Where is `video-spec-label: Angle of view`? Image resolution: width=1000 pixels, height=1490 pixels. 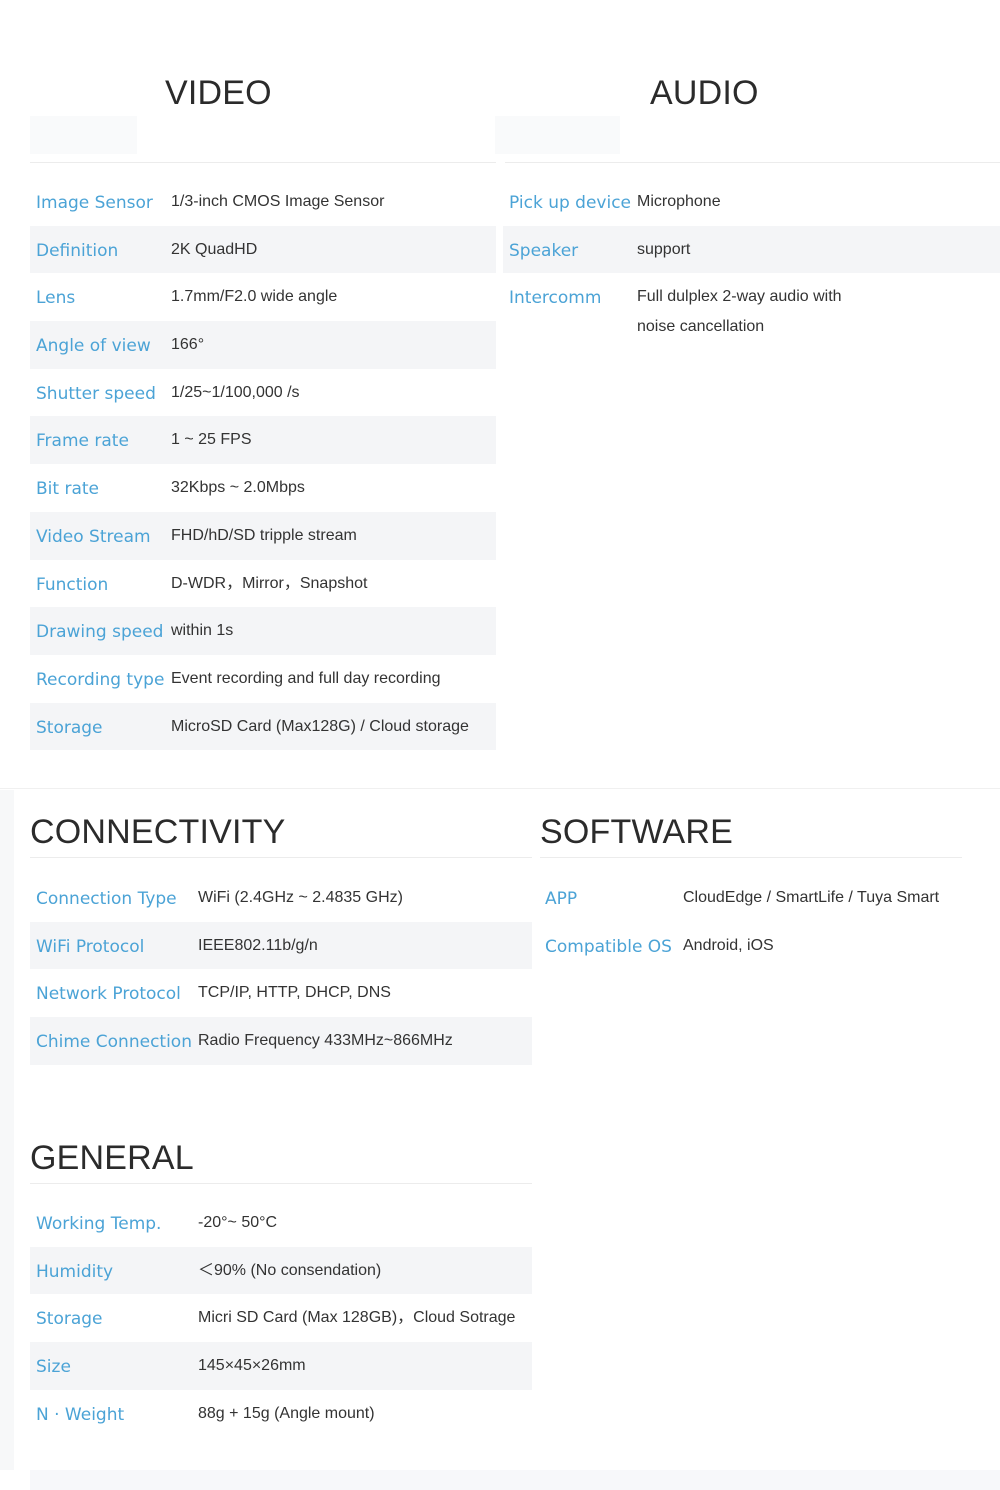 video-spec-label: Angle of view is located at coordinates (93, 346).